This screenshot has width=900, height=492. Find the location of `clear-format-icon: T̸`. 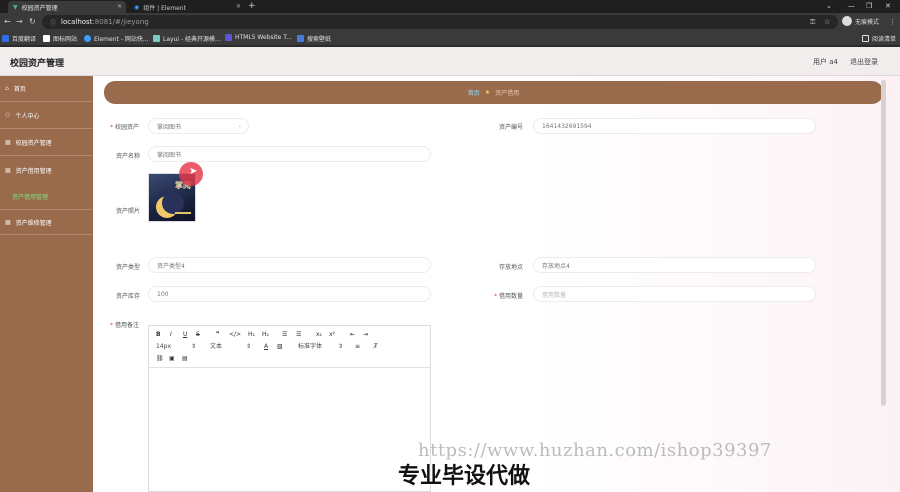

clear-format-icon: T̸ is located at coordinates (376, 347).